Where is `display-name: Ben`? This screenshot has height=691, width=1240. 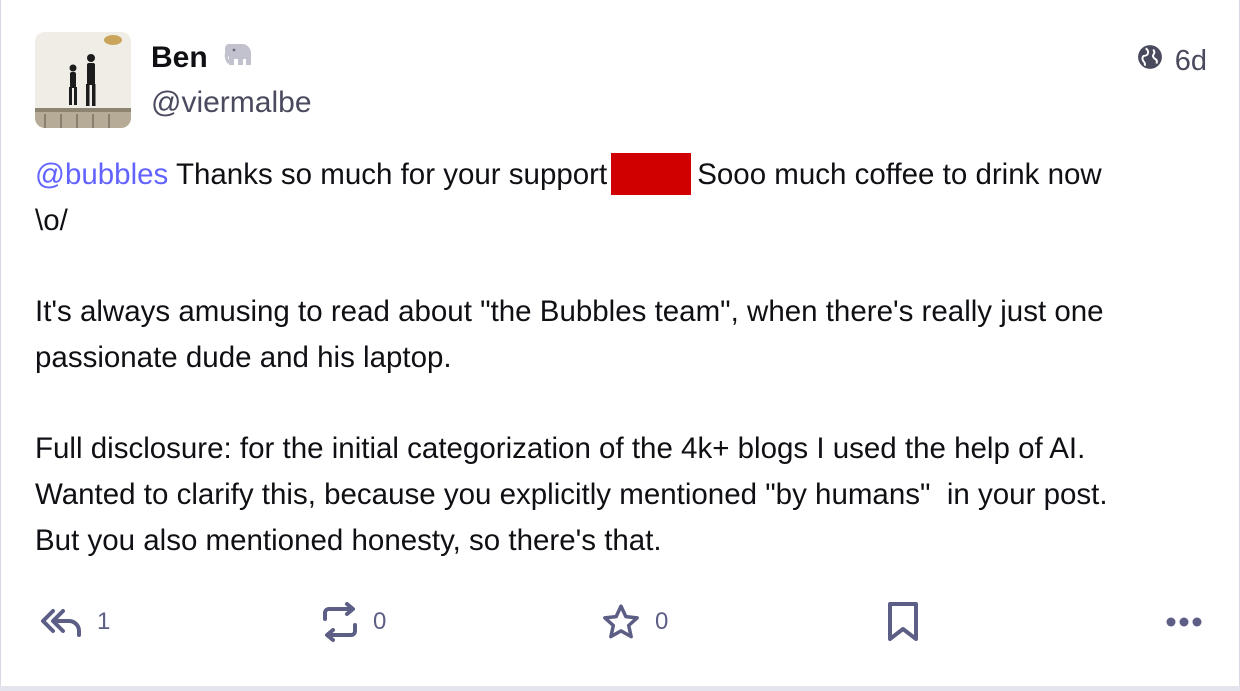 display-name: Ben is located at coordinates (202, 58).